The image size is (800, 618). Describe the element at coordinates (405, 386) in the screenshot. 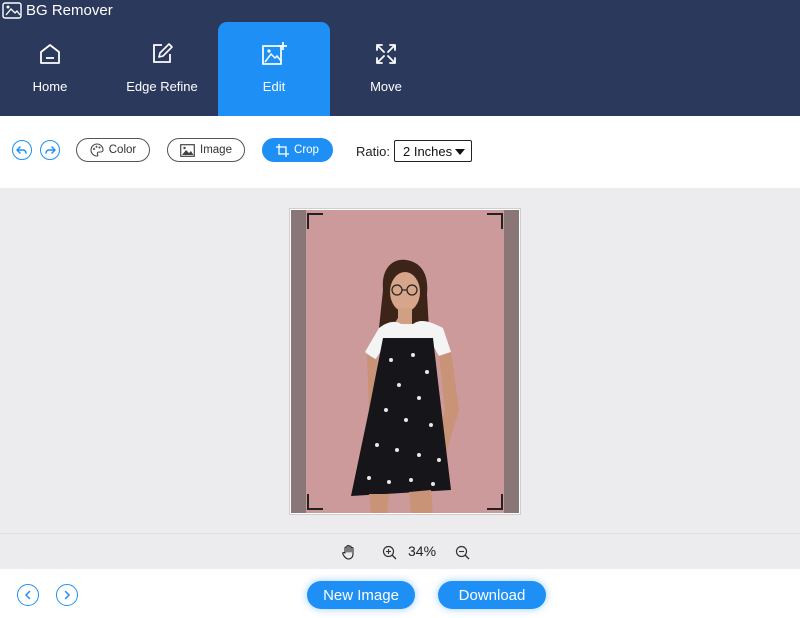

I see `person-figure` at that location.